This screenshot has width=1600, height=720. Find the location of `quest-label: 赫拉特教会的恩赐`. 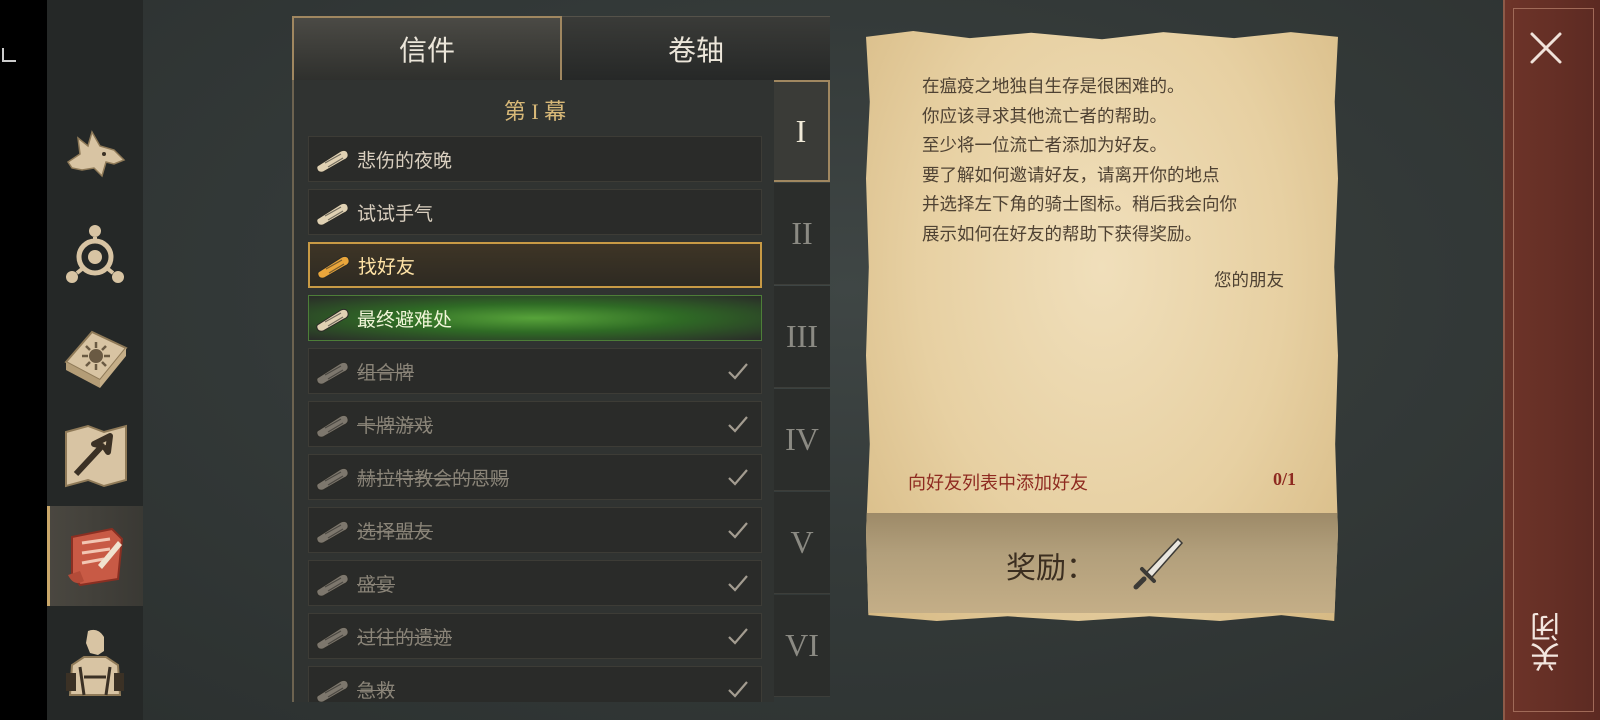

quest-label: 赫拉特教会的恩赐 is located at coordinates (433, 478).